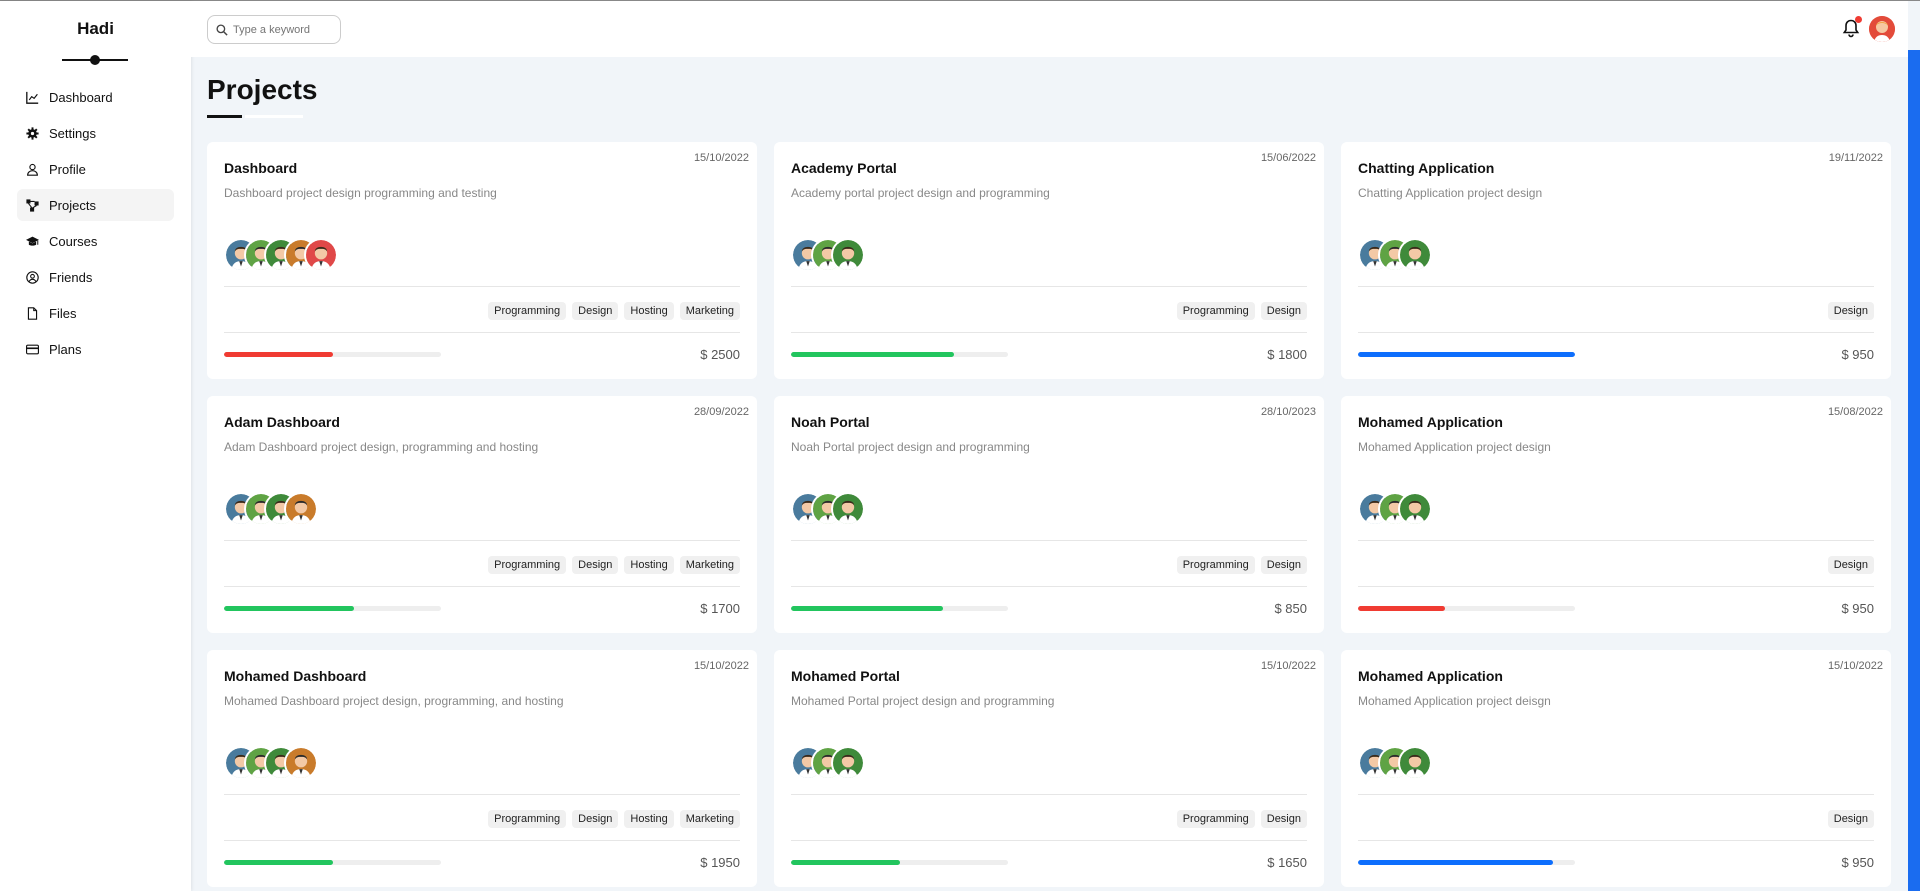 This screenshot has width=1920, height=891. I want to click on title-underline, so click(257, 117).